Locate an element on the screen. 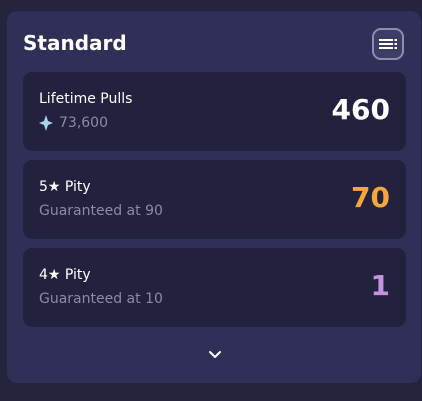 The width and height of the screenshot is (422, 401). stat-sub: Guaranteed at 90 is located at coordinates (101, 211).